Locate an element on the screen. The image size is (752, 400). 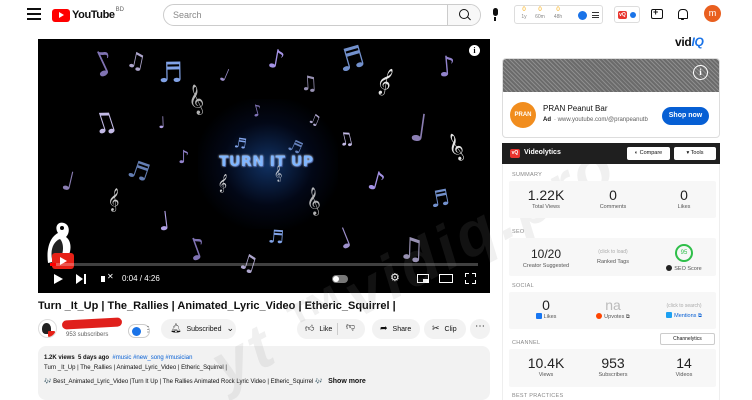
stat-twitter-mentions: (click to search) Mentions ⧉ is located at coordinates (684, 310).